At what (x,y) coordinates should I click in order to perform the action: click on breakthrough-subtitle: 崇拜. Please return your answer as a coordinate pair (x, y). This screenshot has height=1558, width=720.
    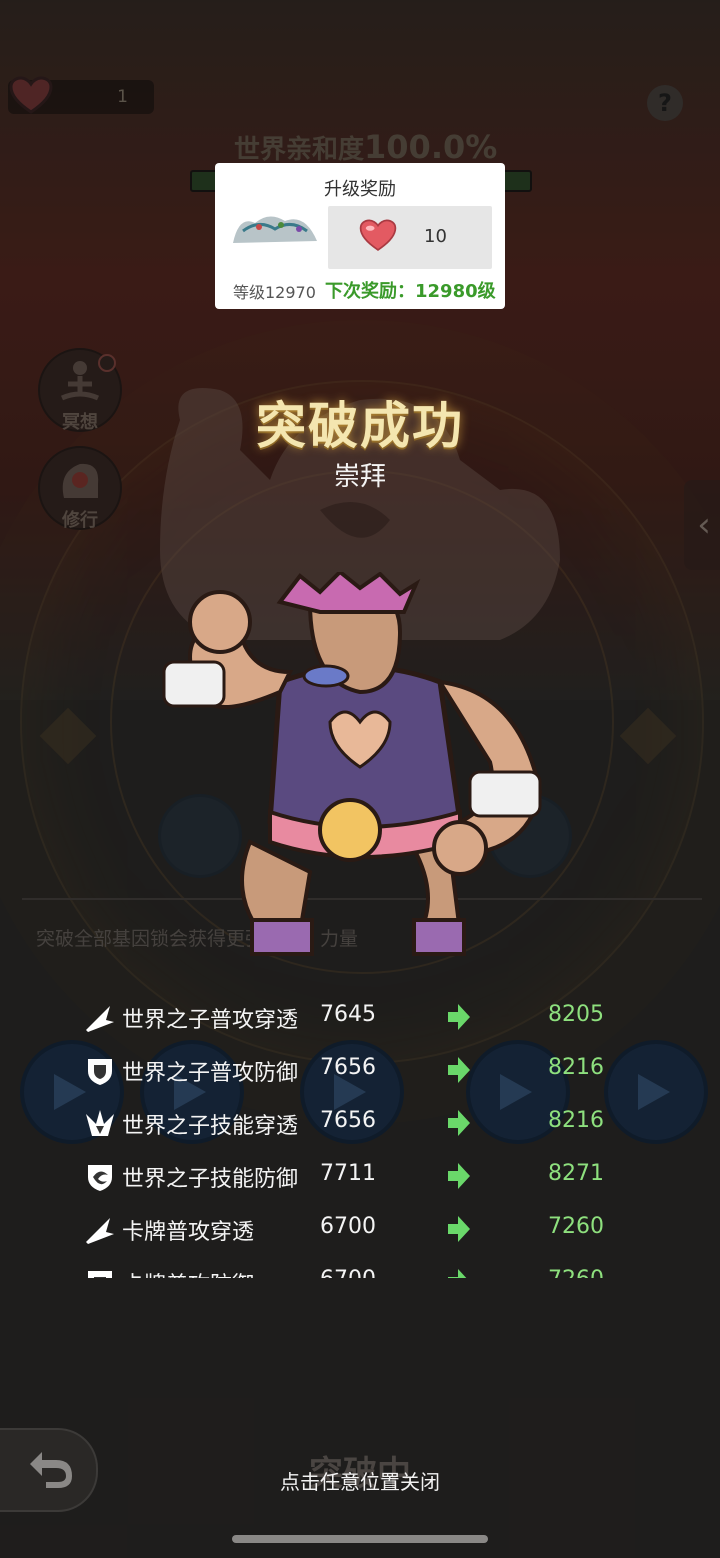
    Looking at the image, I should click on (359, 477).